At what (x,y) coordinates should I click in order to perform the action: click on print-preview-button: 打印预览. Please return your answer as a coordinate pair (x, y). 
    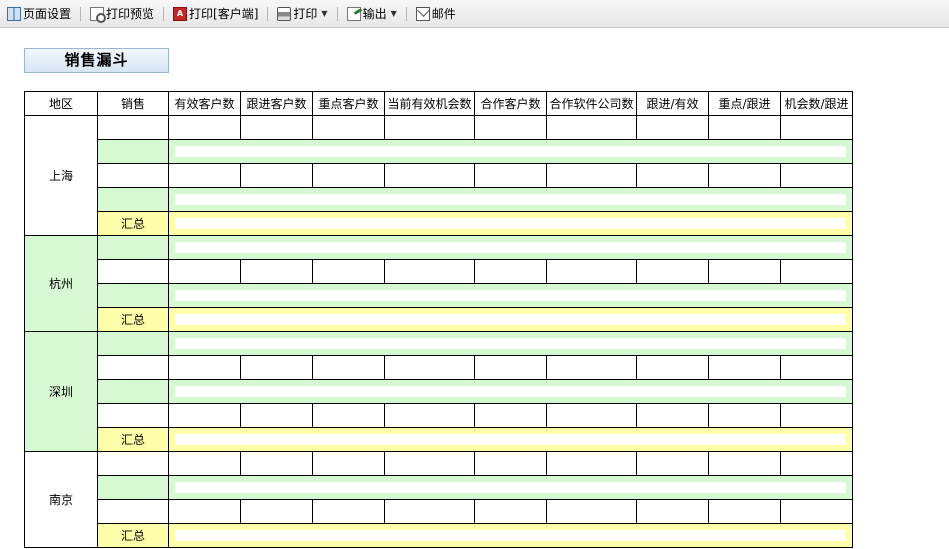
    Looking at the image, I should click on (122, 14).